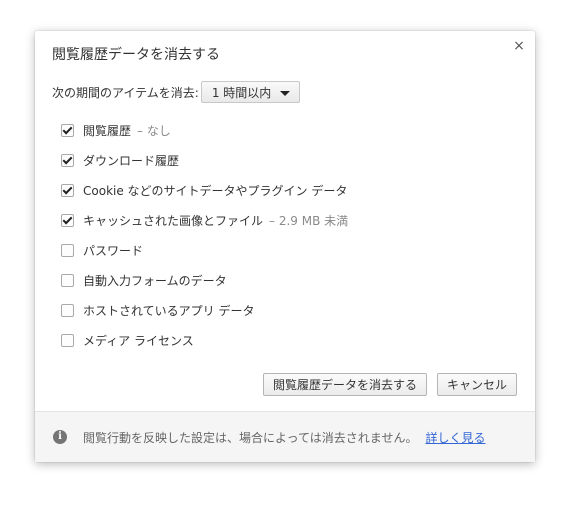 The height and width of the screenshot is (507, 561). What do you see at coordinates (455, 437) in the screenshot?
I see `learn-more-link: 詳しく見る` at bounding box center [455, 437].